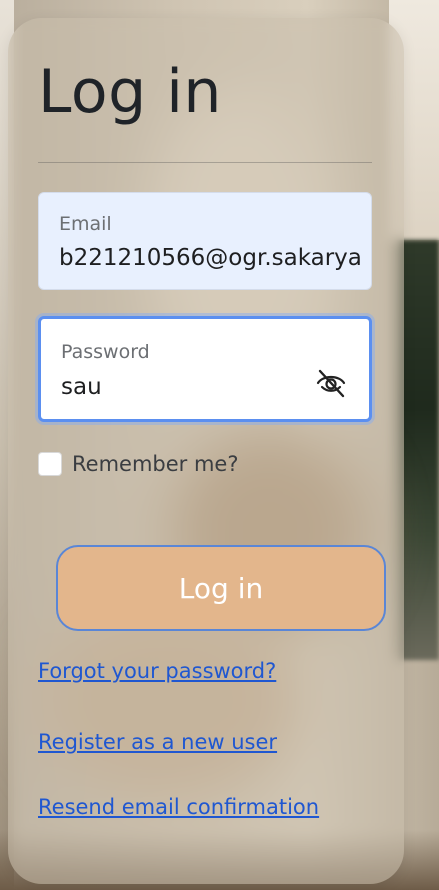 This screenshot has width=439, height=890. Describe the element at coordinates (205, 241) in the screenshot. I see `email-field: Email b221210566@ogr.sakarya` at that location.